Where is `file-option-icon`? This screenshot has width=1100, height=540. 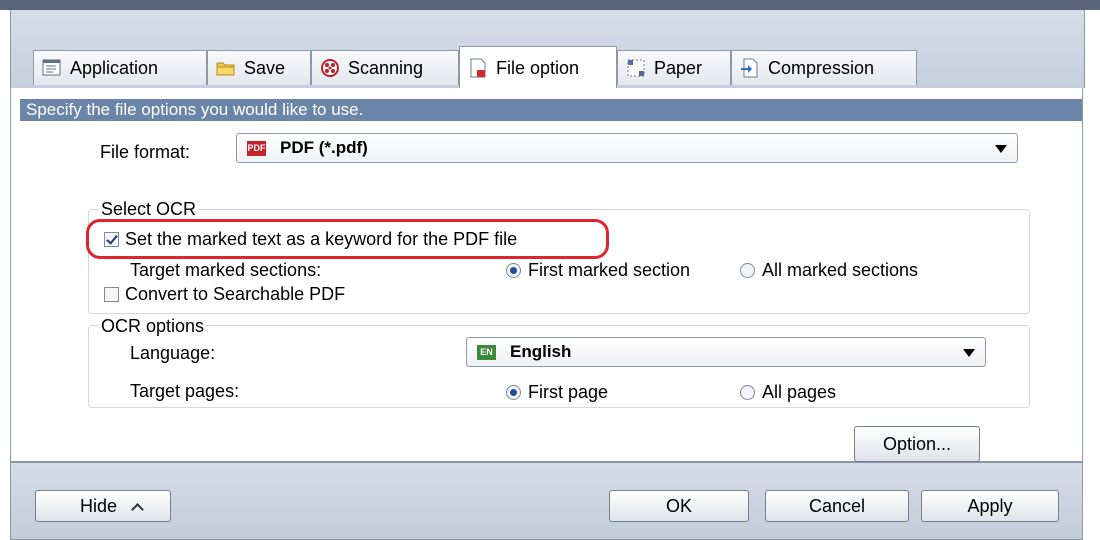 file-option-icon is located at coordinates (478, 68).